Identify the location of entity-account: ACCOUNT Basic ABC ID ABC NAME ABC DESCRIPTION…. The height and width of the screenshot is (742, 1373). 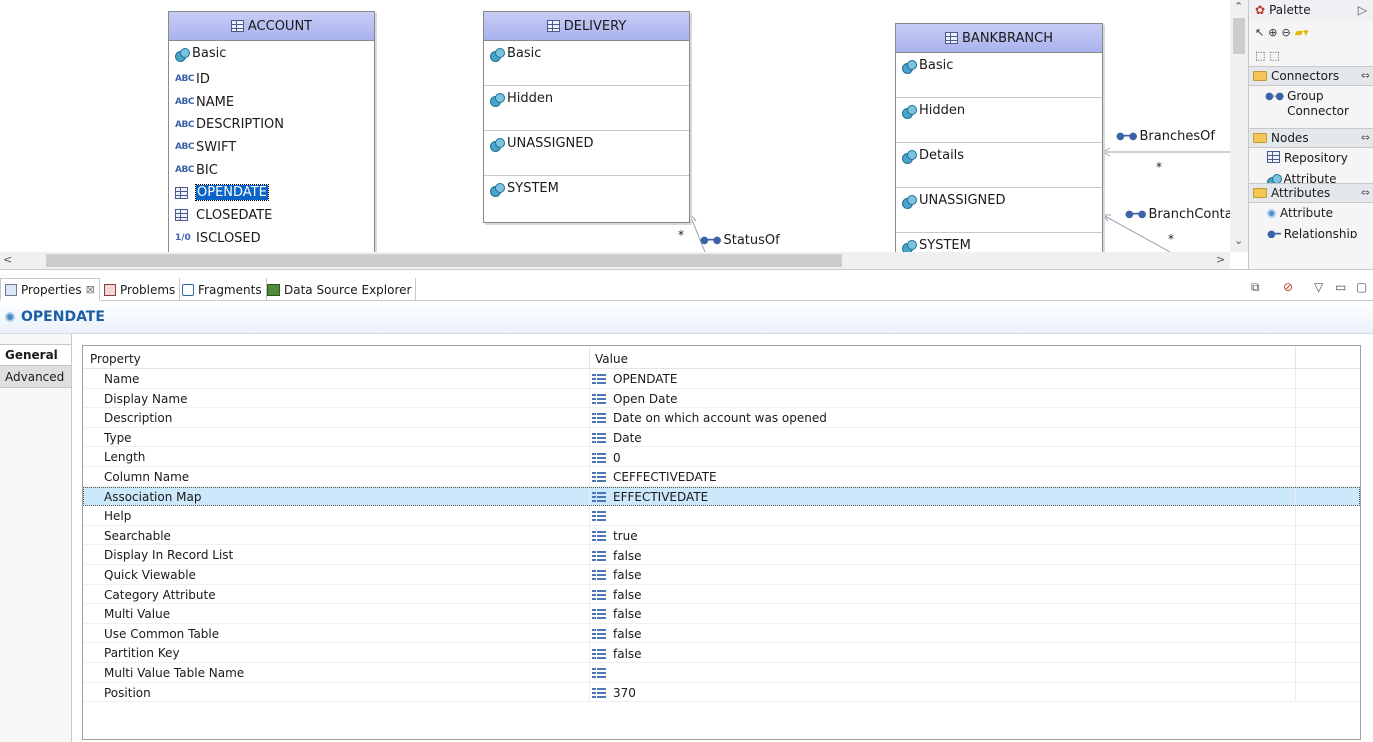
(271, 131).